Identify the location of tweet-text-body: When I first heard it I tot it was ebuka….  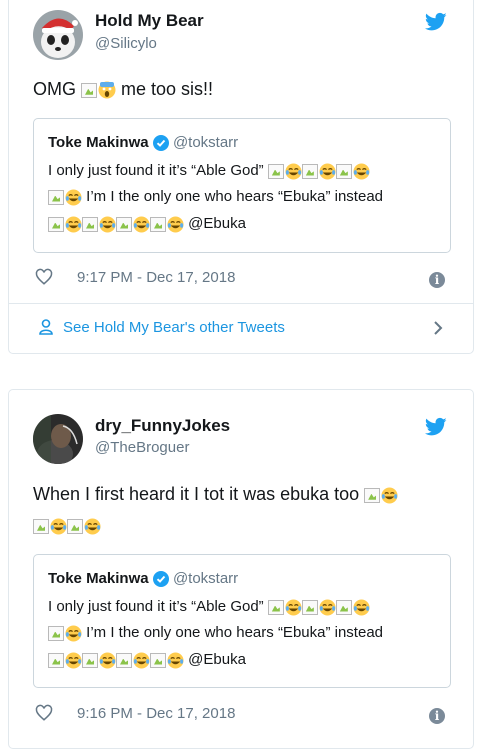
(196, 494).